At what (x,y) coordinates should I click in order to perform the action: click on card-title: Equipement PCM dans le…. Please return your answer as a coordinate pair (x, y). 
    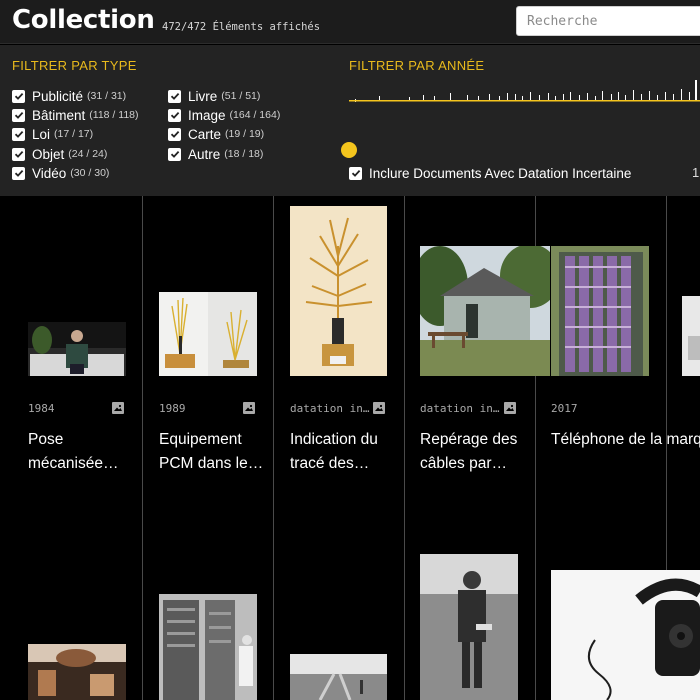
    Looking at the image, I should click on (218, 452).